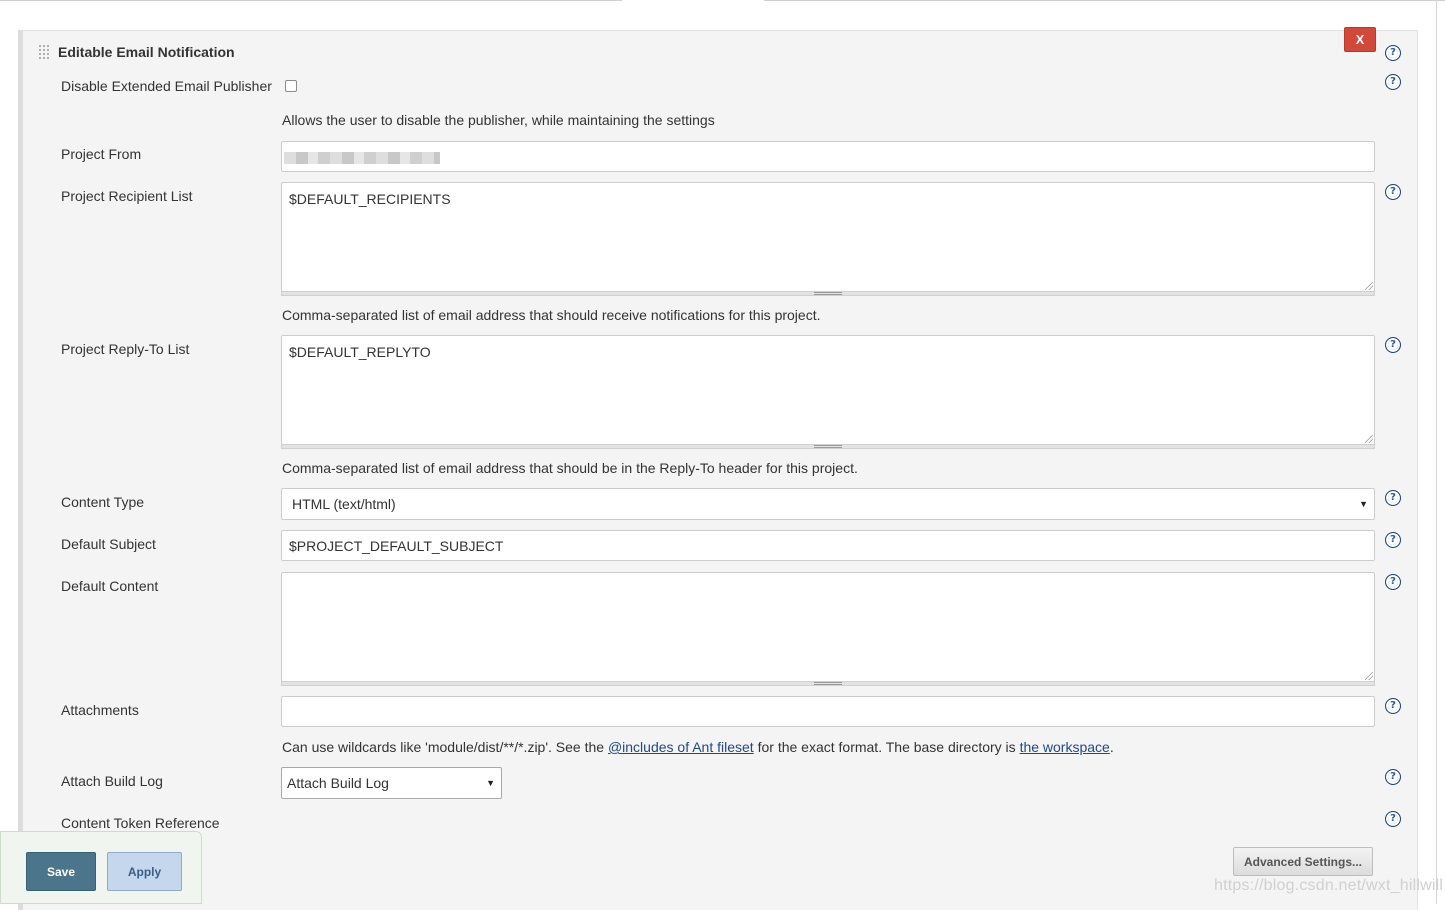  I want to click on watermark: https://blog.csdn.net/wxt_hillwill, so click(1329, 885).